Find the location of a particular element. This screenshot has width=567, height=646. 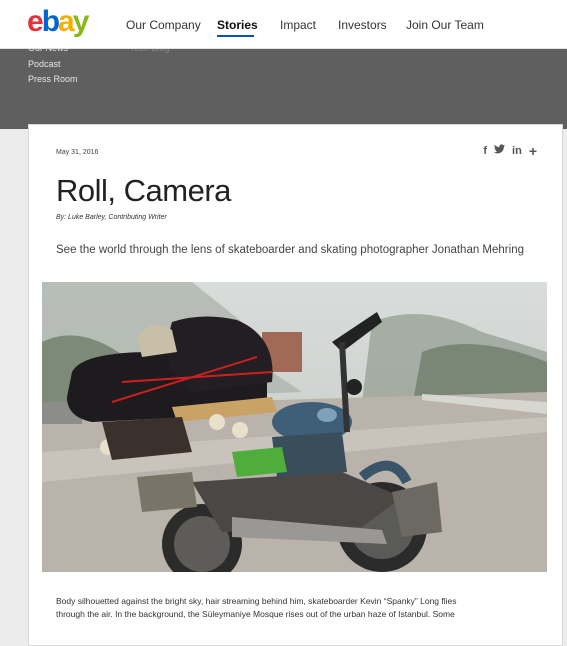

ebay-logo: ebay is located at coordinates (58, 22).